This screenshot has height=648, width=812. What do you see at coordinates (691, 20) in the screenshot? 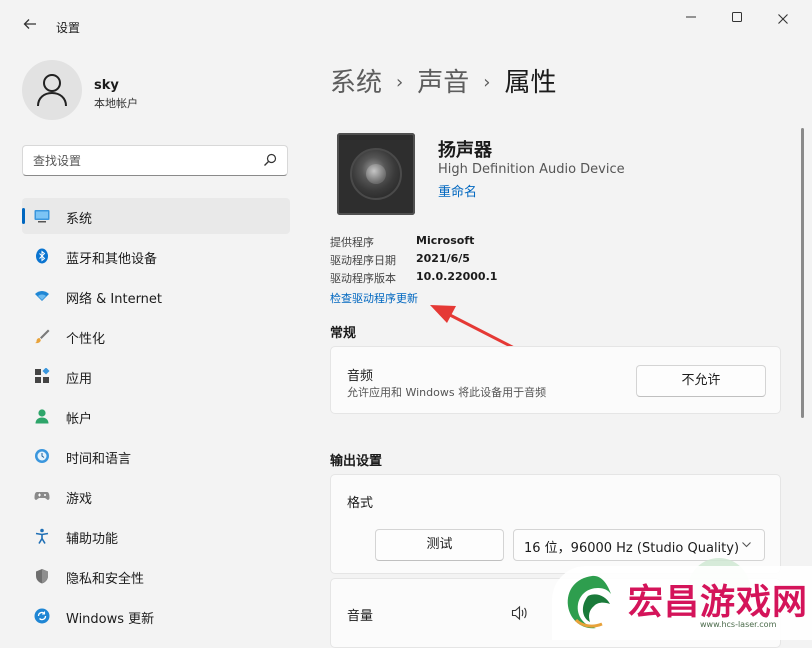
I see `minimize-button` at bounding box center [691, 20].